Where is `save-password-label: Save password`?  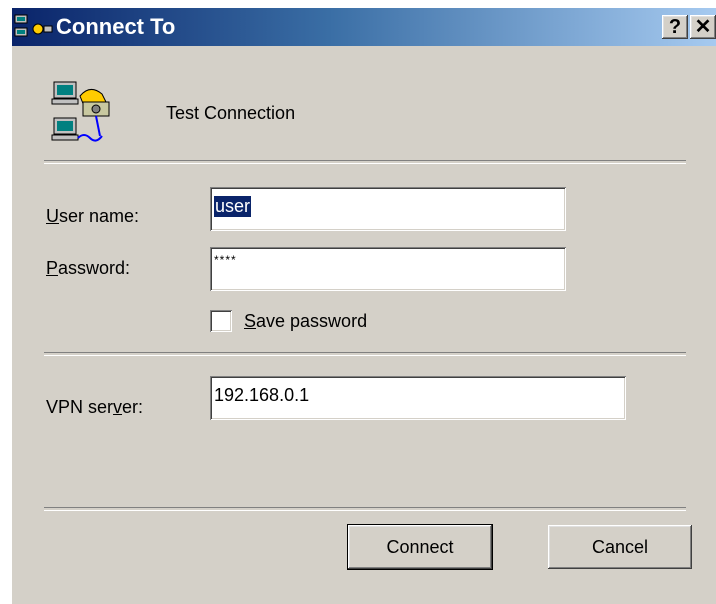
save-password-label: Save password is located at coordinates (305, 321).